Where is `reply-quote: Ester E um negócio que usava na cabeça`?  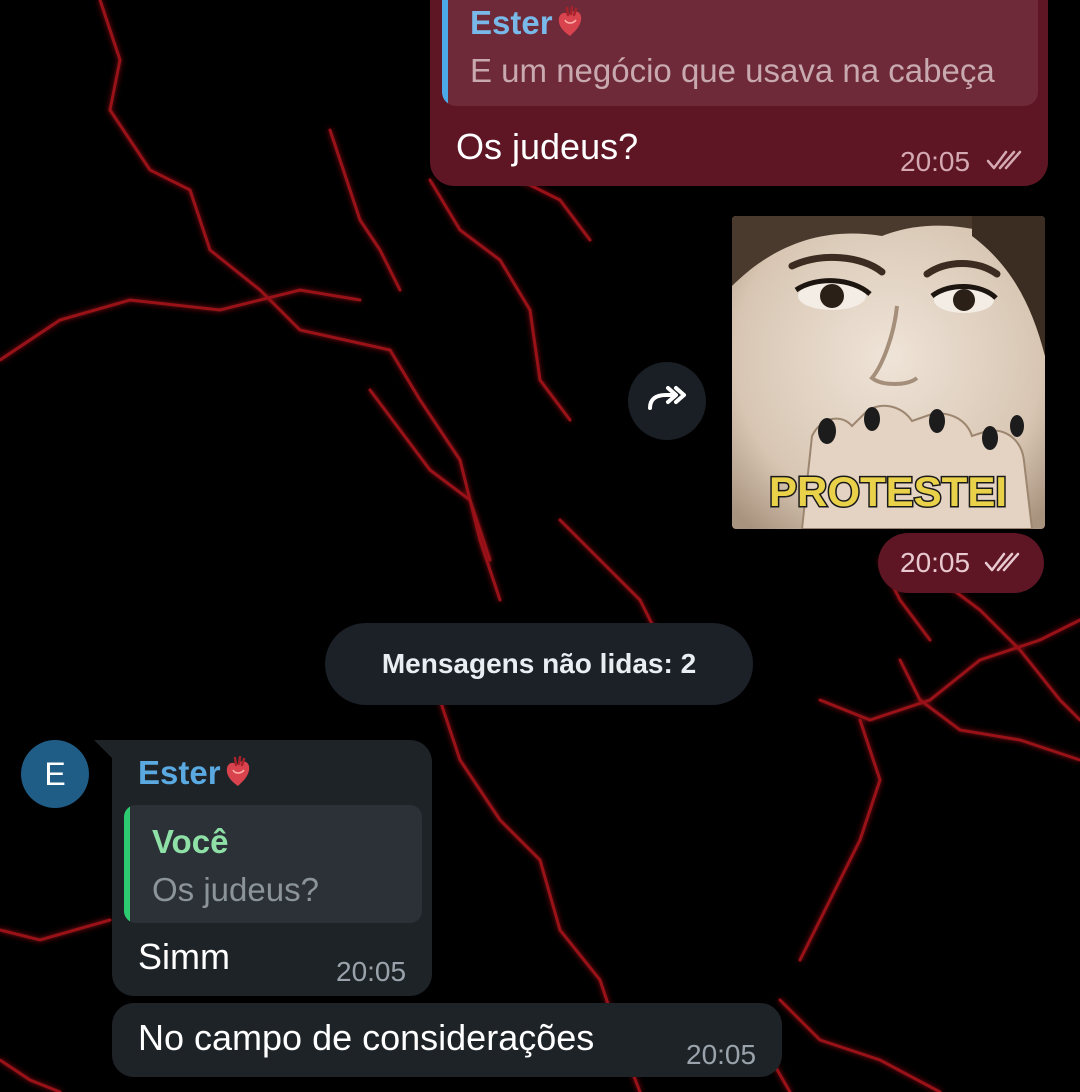
reply-quote: Ester E um negócio que usava na cabeça is located at coordinates (740, 53).